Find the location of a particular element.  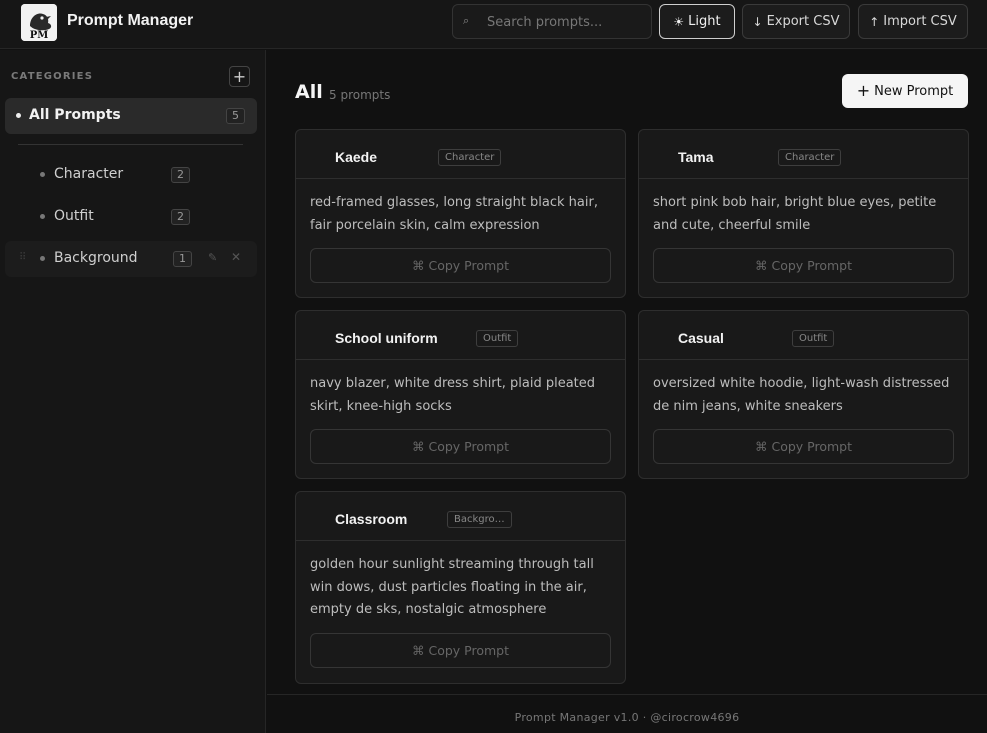

page-title: All is located at coordinates (309, 92).